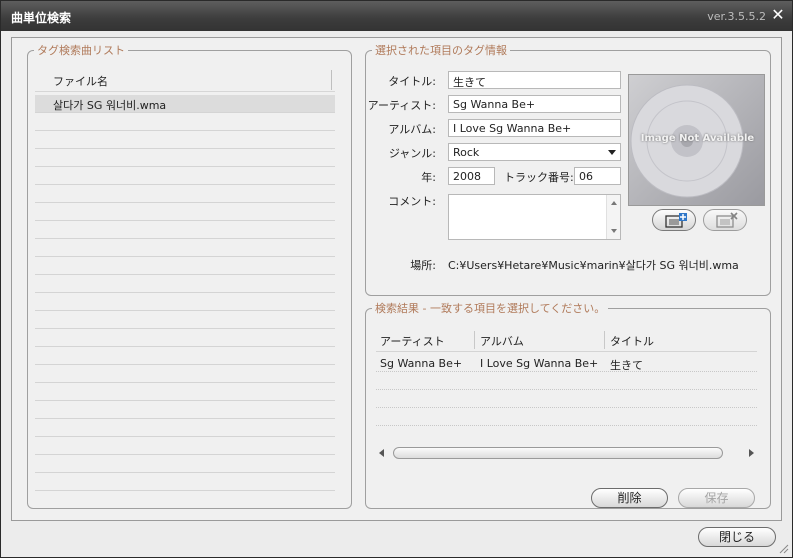  Describe the element at coordinates (110, 105) in the screenshot. I see `file-name-cell: 살다가 SG 워너비.wma` at that location.